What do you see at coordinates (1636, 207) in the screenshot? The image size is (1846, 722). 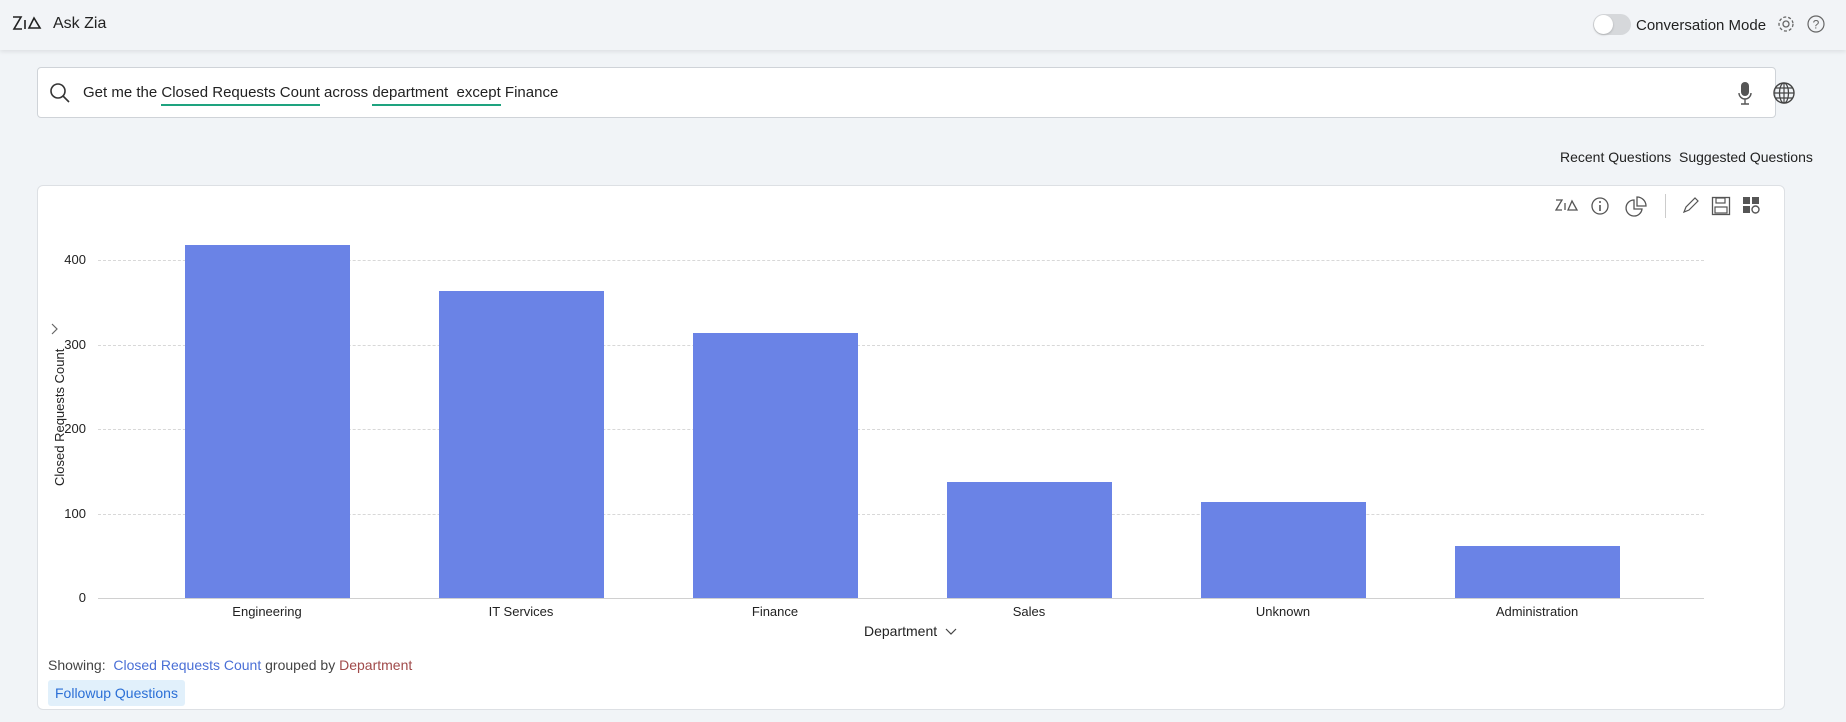 I see `chart-type-icon` at bounding box center [1636, 207].